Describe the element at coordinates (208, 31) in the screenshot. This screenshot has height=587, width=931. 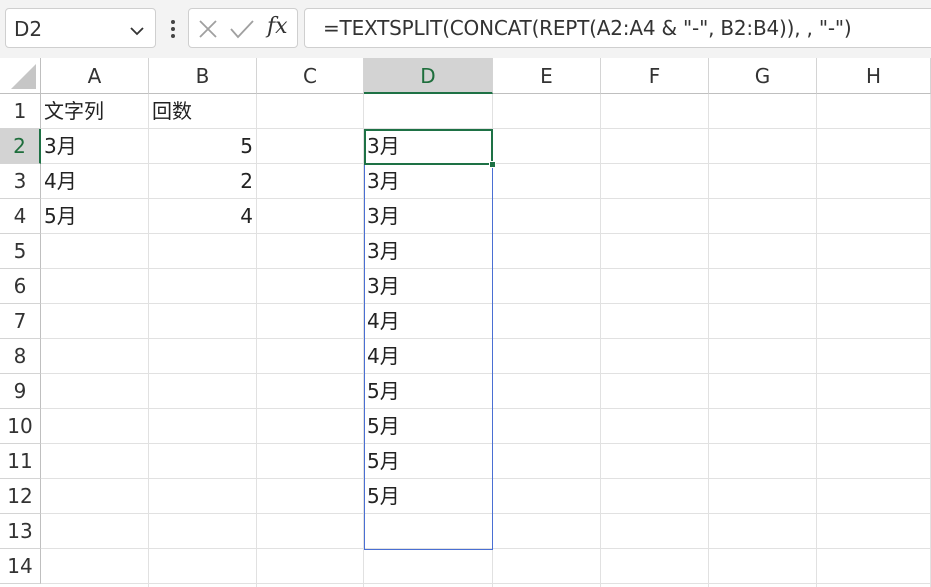
I see `cancel-icon` at that location.